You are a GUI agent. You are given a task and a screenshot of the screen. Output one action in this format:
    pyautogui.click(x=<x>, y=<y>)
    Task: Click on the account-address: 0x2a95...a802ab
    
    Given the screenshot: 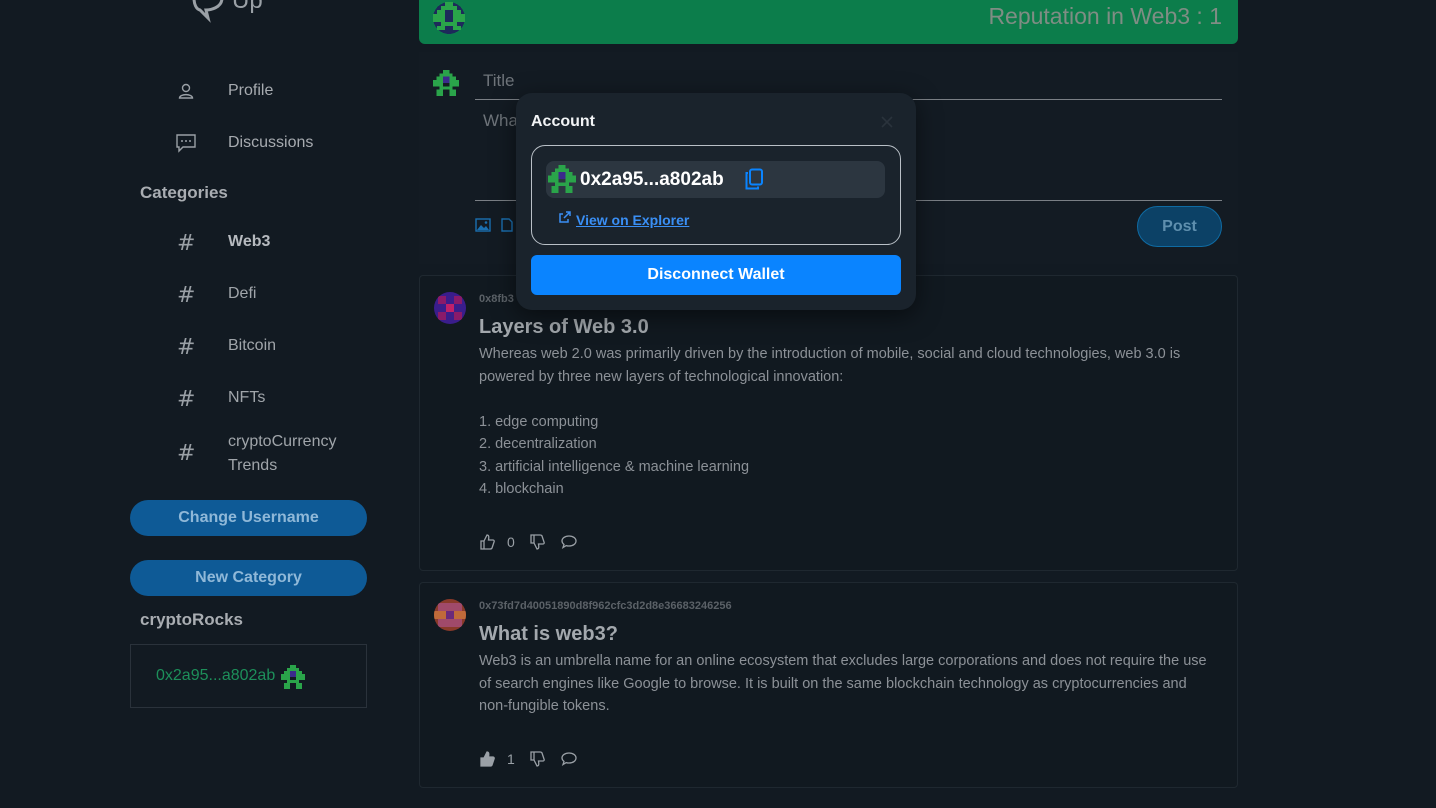 What is the action you would take?
    pyautogui.click(x=652, y=179)
    